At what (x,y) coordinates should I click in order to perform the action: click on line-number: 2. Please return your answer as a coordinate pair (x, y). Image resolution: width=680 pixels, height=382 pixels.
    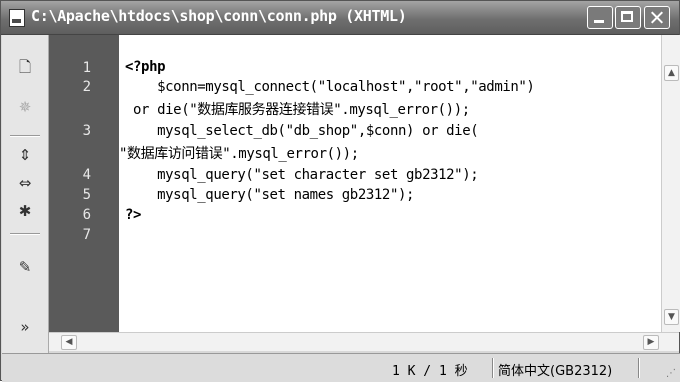
    Looking at the image, I should click on (86, 87).